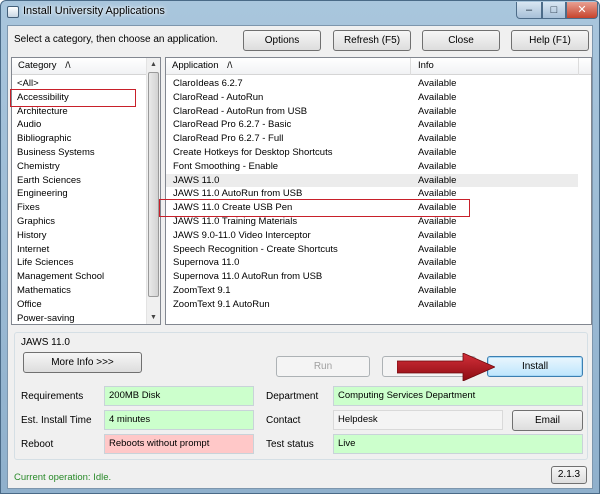 The width and height of the screenshot is (600, 494). Describe the element at coordinates (208, 83) in the screenshot. I see `application-name: ClaroIdeas 6.2.7` at that location.